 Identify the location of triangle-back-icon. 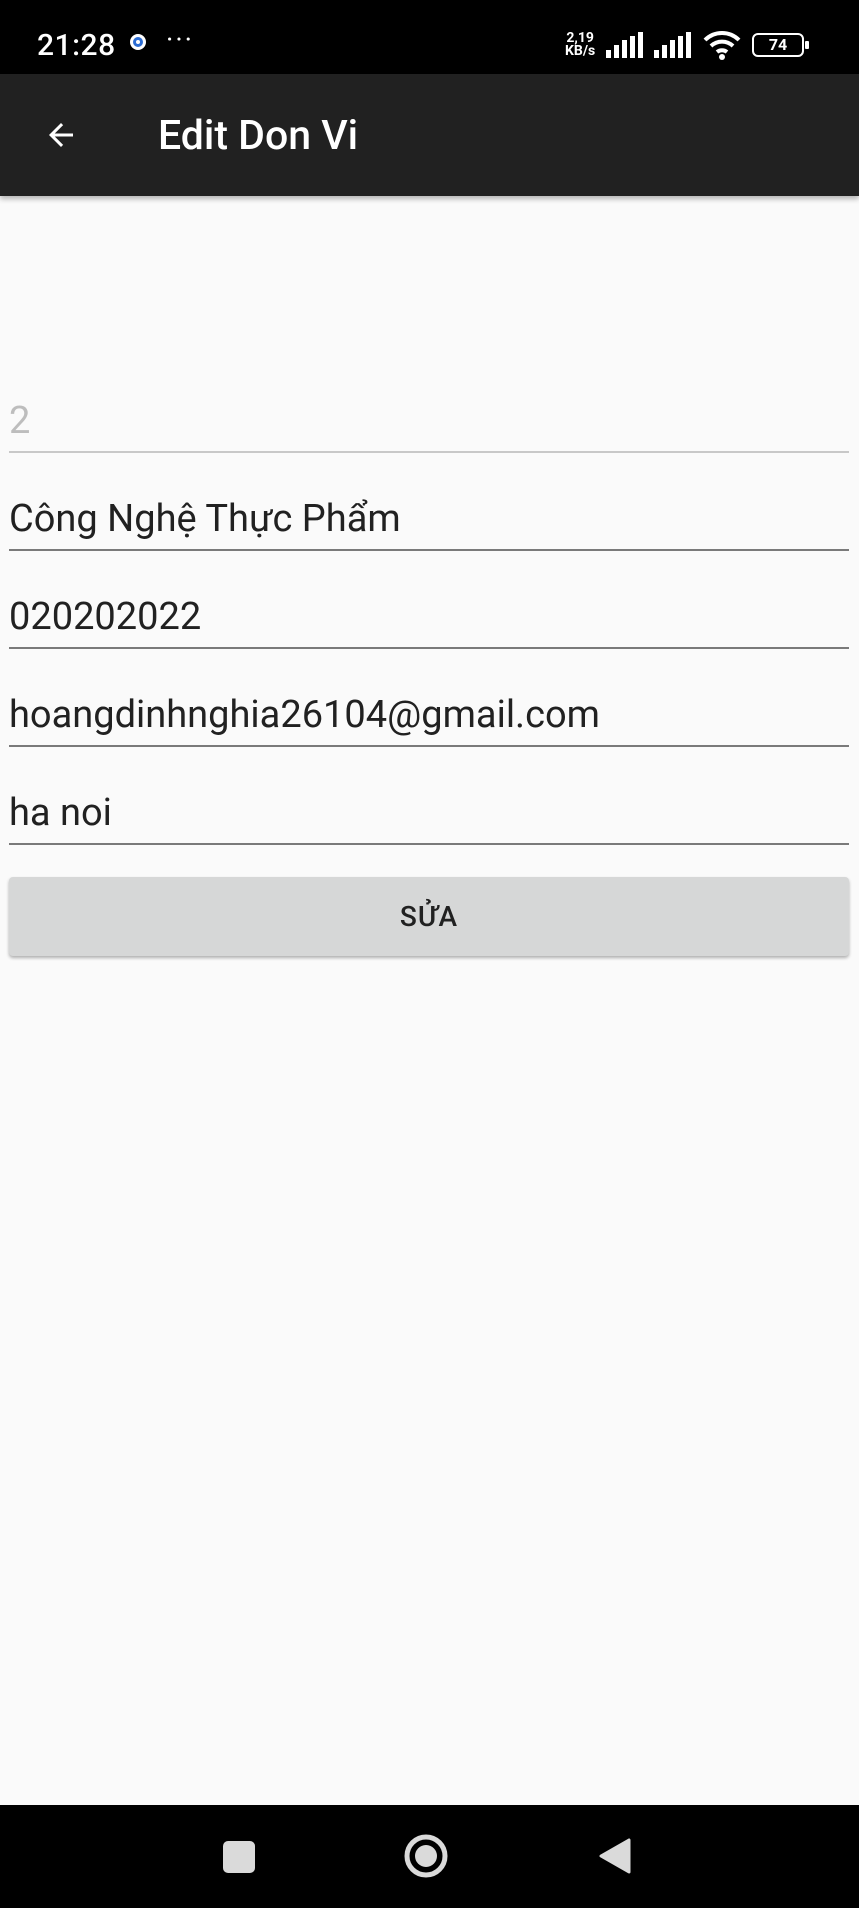
(614, 1858).